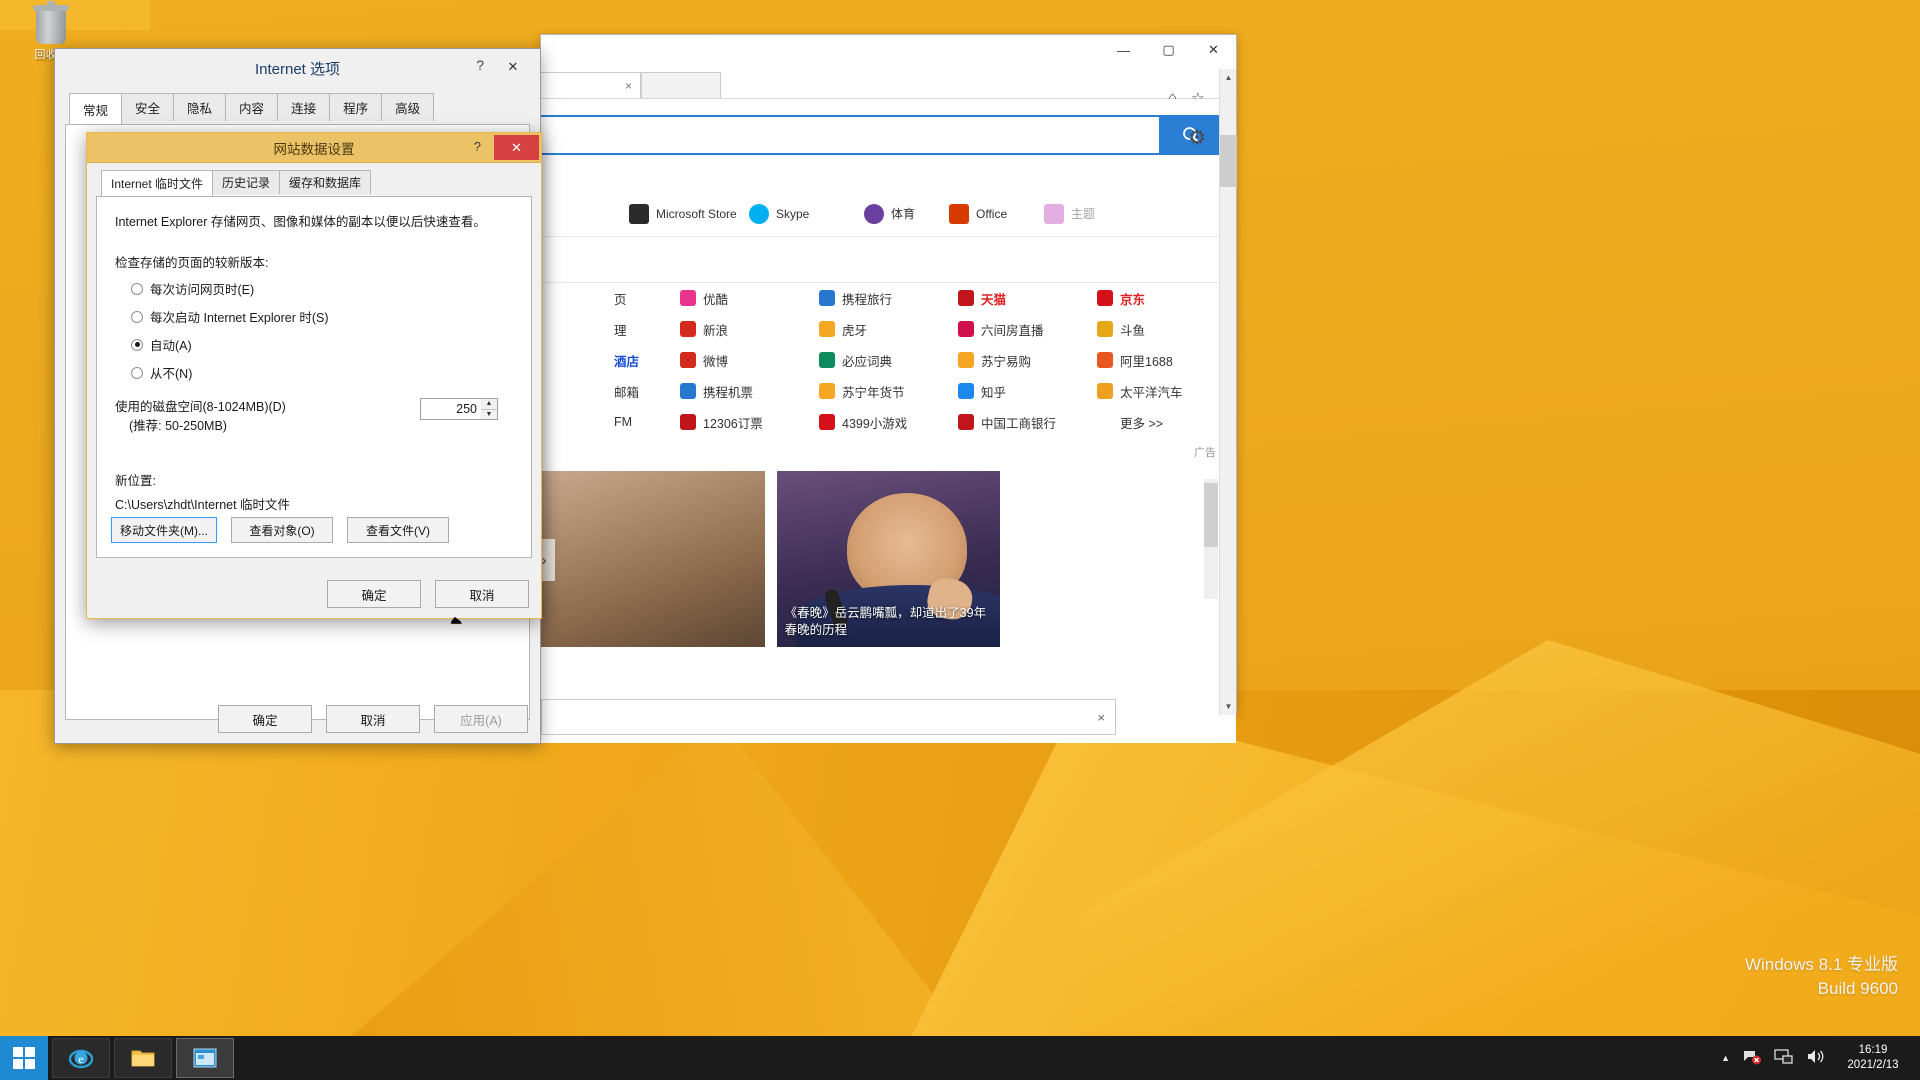 Image resolution: width=1920 pixels, height=1080 pixels. Describe the element at coordinates (325, 182) in the screenshot. I see `wds-tab-缓存和数据库: 缓存和数据库` at that location.